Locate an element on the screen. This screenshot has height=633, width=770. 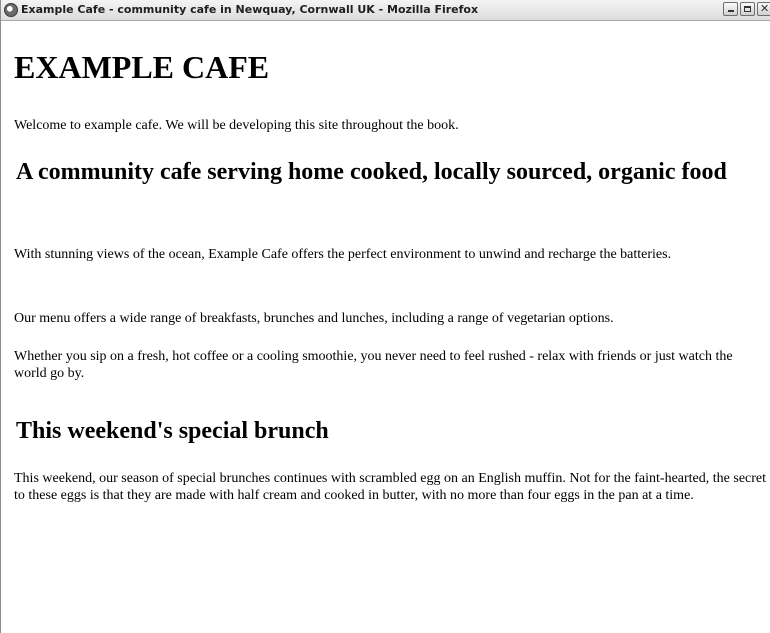
maximize-icon is located at coordinates (747, 9).